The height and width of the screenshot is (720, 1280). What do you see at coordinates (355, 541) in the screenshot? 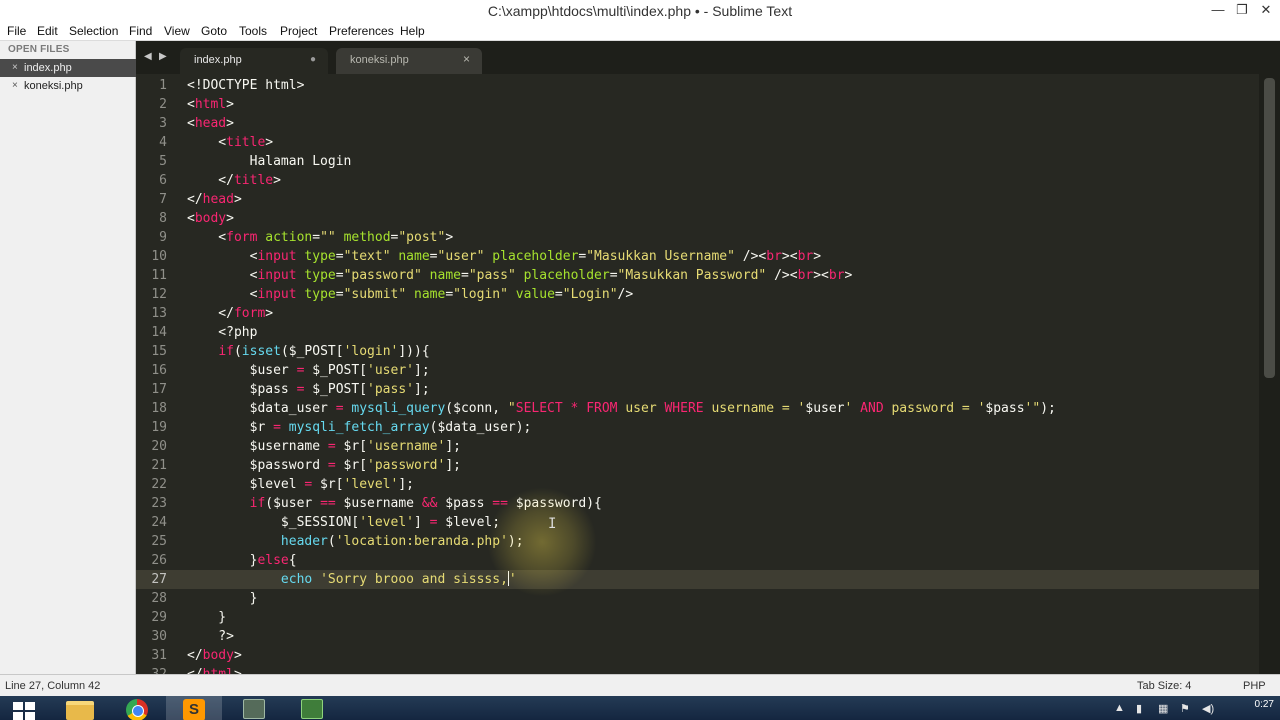
I see `code-text: header('location:beranda.php');` at bounding box center [355, 541].